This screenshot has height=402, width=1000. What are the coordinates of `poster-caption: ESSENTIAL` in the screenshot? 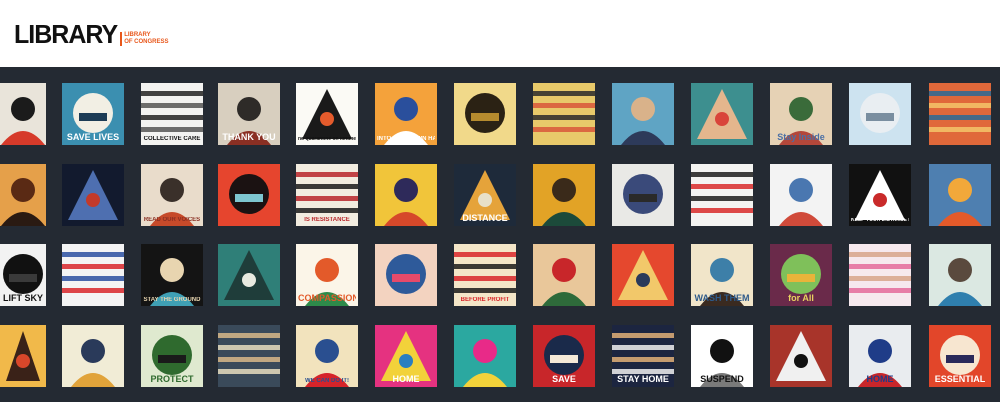 It's located at (960, 379).